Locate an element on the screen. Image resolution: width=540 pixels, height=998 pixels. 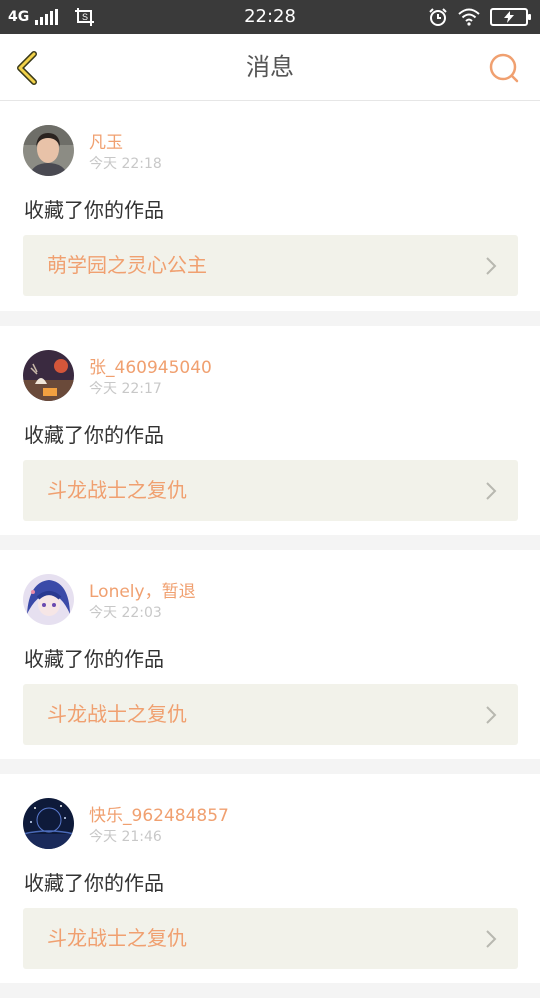
wifi-icon is located at coordinates (469, 17).